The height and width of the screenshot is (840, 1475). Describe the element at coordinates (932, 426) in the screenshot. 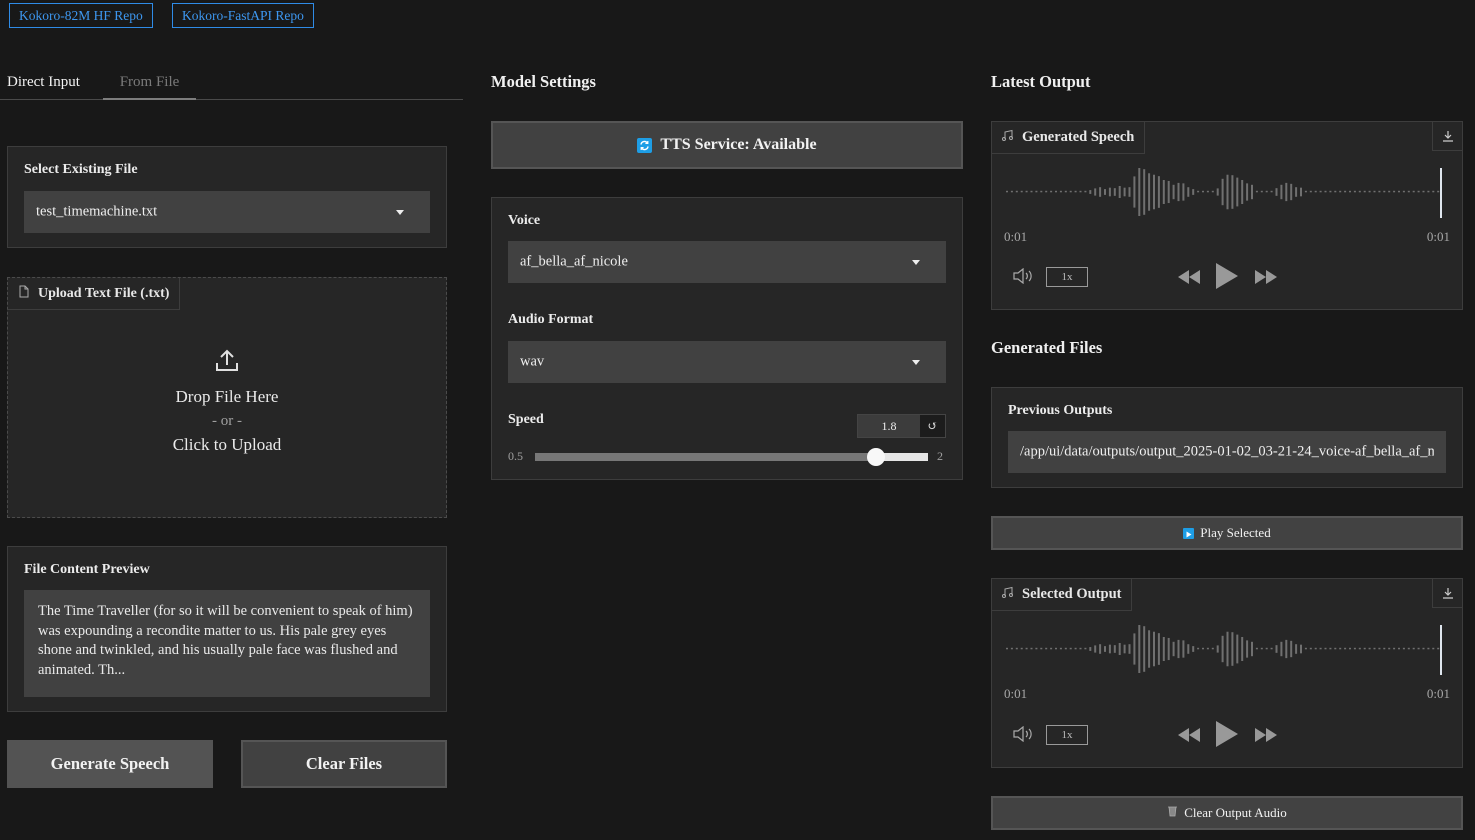

I see `reset-speed-button: ↺` at that location.